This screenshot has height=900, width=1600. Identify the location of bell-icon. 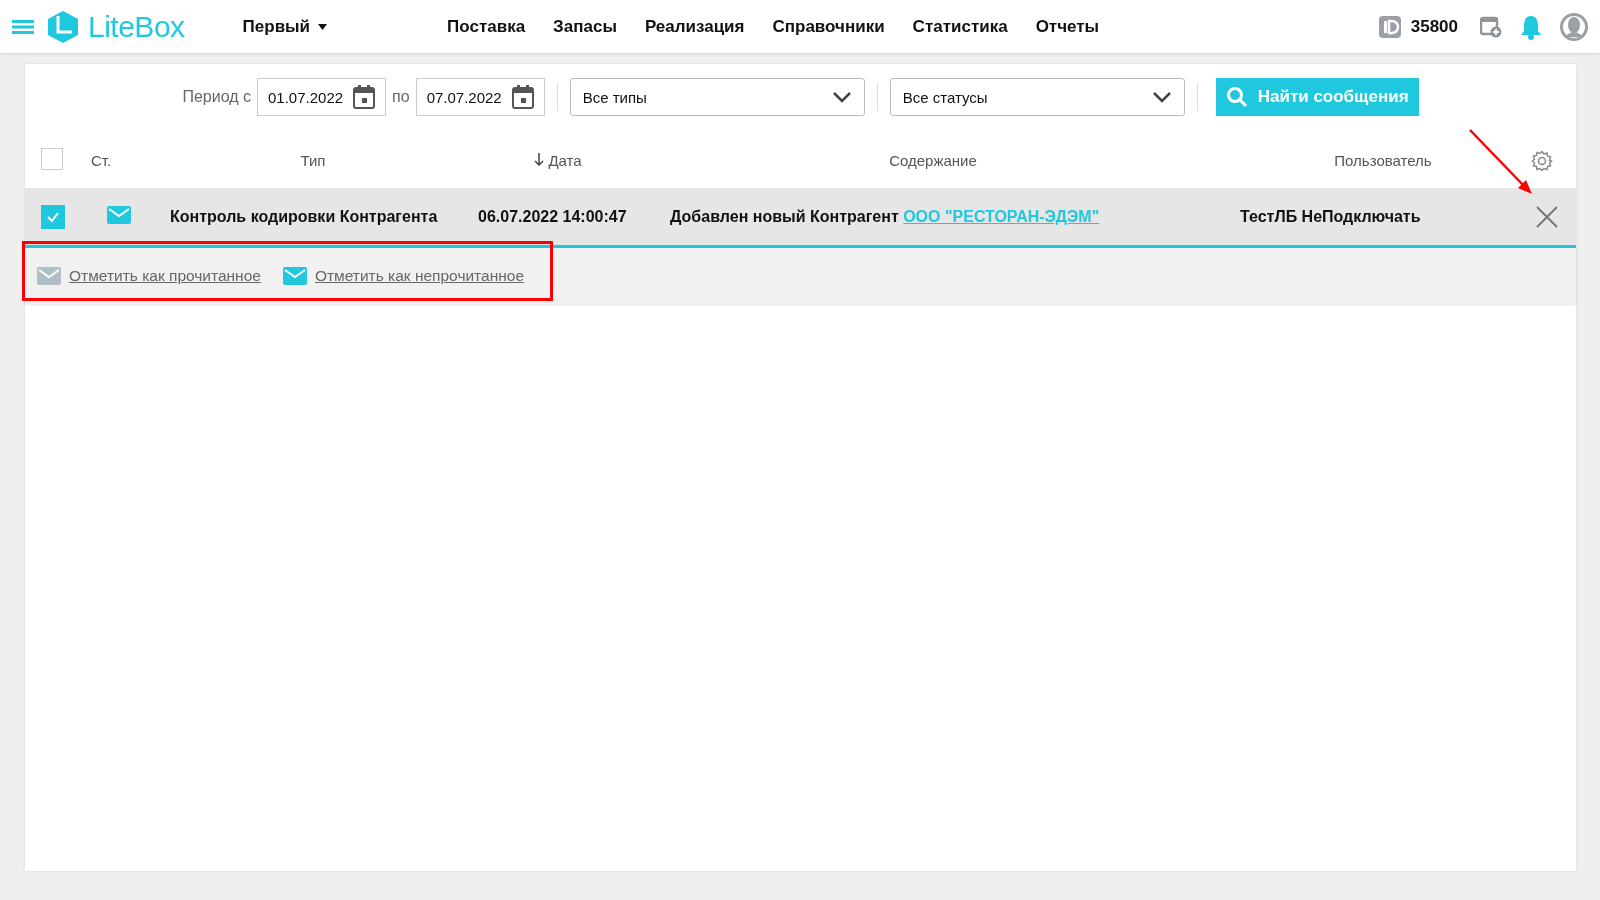
(1531, 26).